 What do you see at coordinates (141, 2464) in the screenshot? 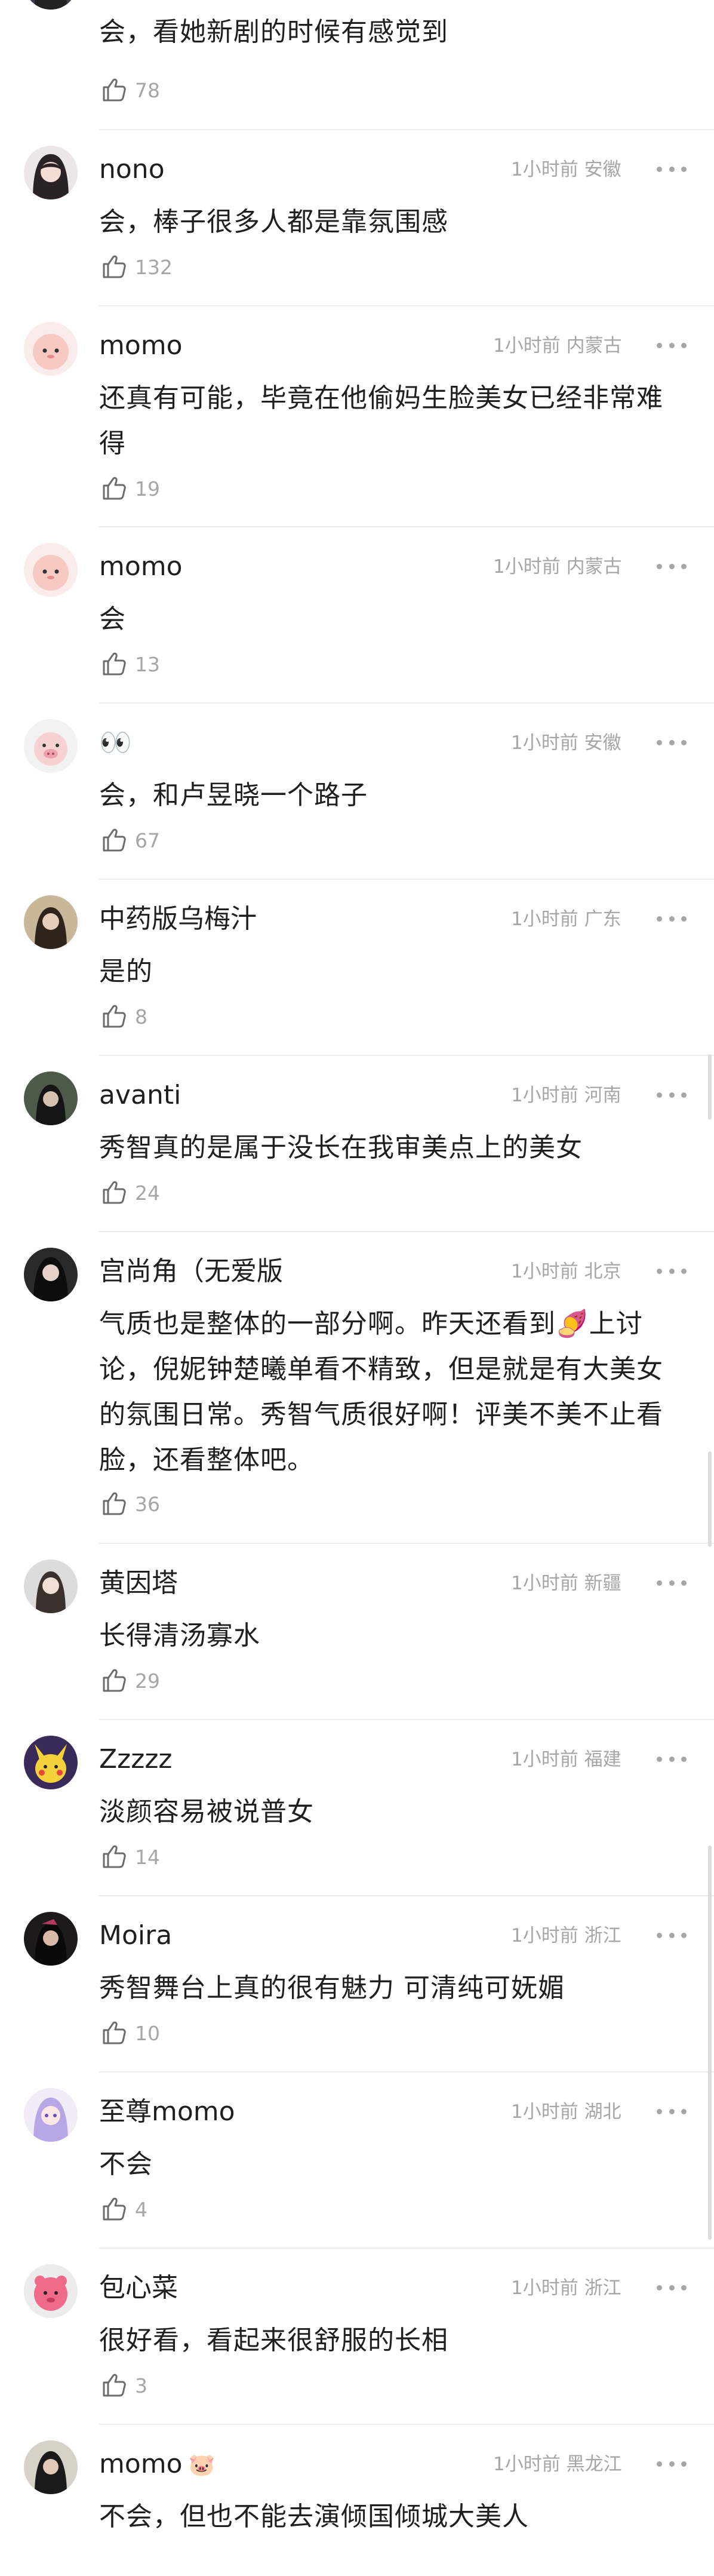
I see `username-text: momo` at bounding box center [141, 2464].